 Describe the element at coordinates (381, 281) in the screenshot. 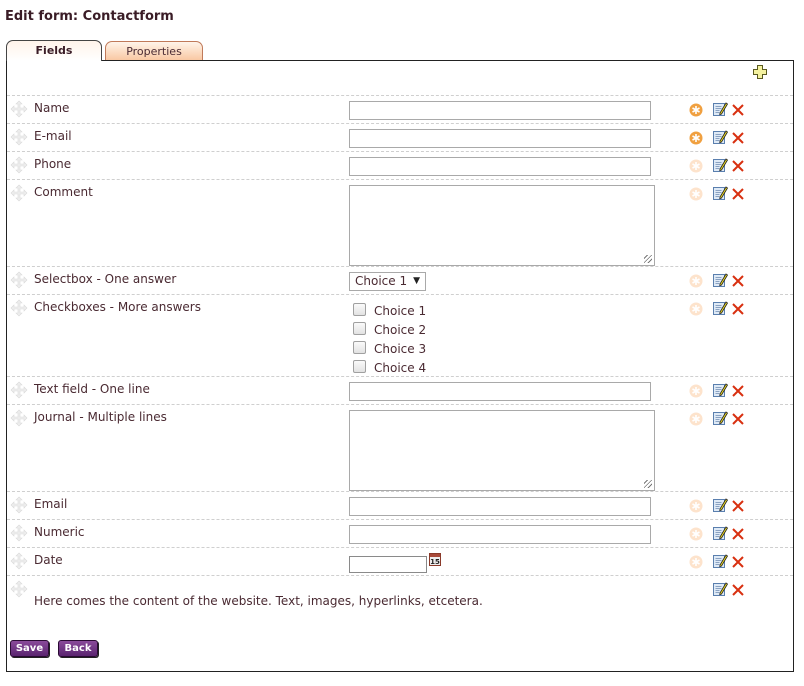

I see `selected-value: Choice 1` at that location.